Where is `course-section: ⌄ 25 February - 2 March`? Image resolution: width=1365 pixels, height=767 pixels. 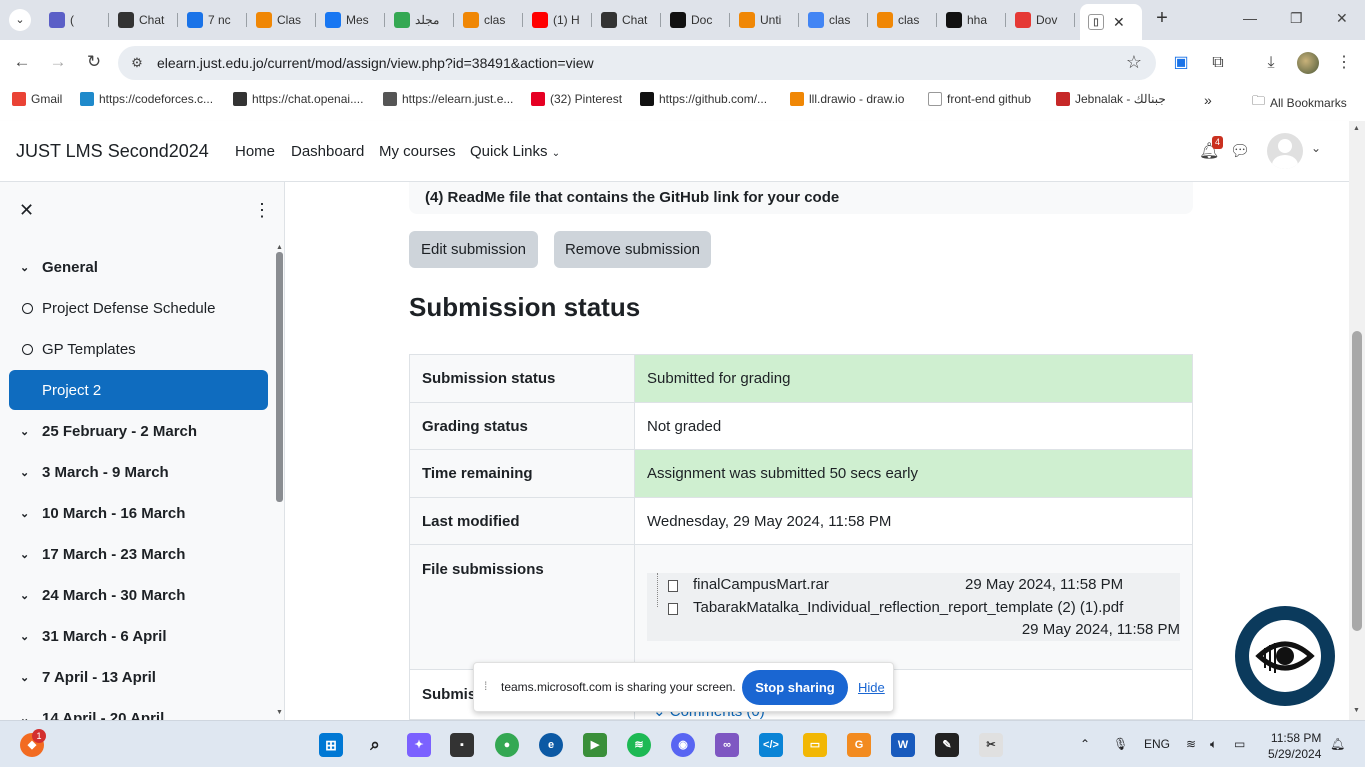 course-section: ⌄ 25 February - 2 March is located at coordinates (138, 431).